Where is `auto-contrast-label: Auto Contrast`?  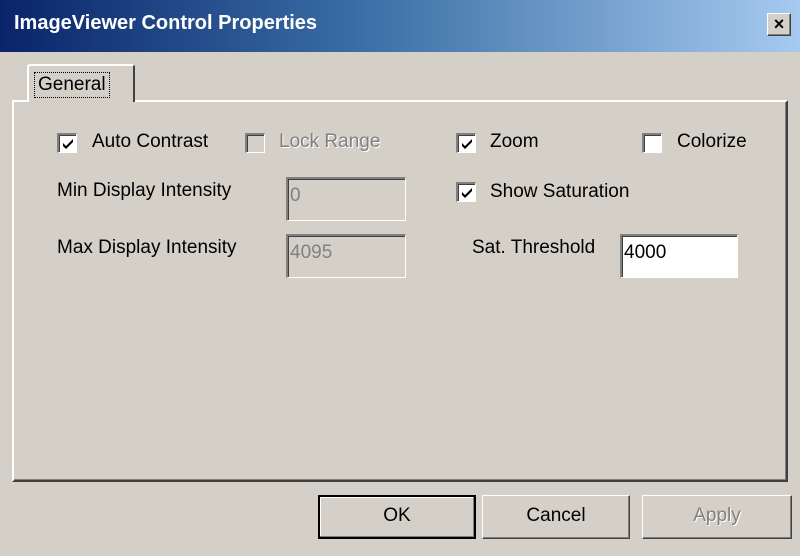
auto-contrast-label: Auto Contrast is located at coordinates (150, 141).